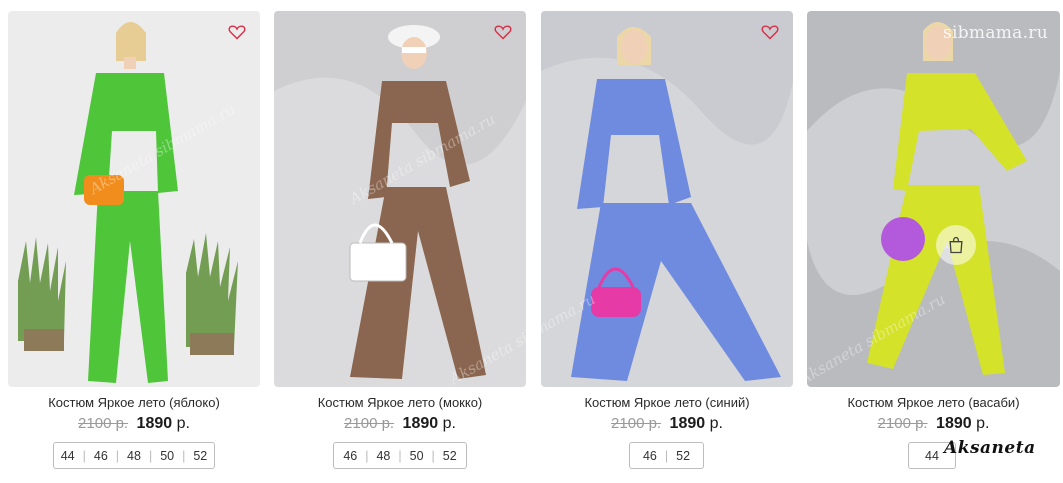 The image size is (1063, 483). What do you see at coordinates (400, 402) in the screenshot?
I see `product-title: Костюм Яркое лето (мокко)` at bounding box center [400, 402].